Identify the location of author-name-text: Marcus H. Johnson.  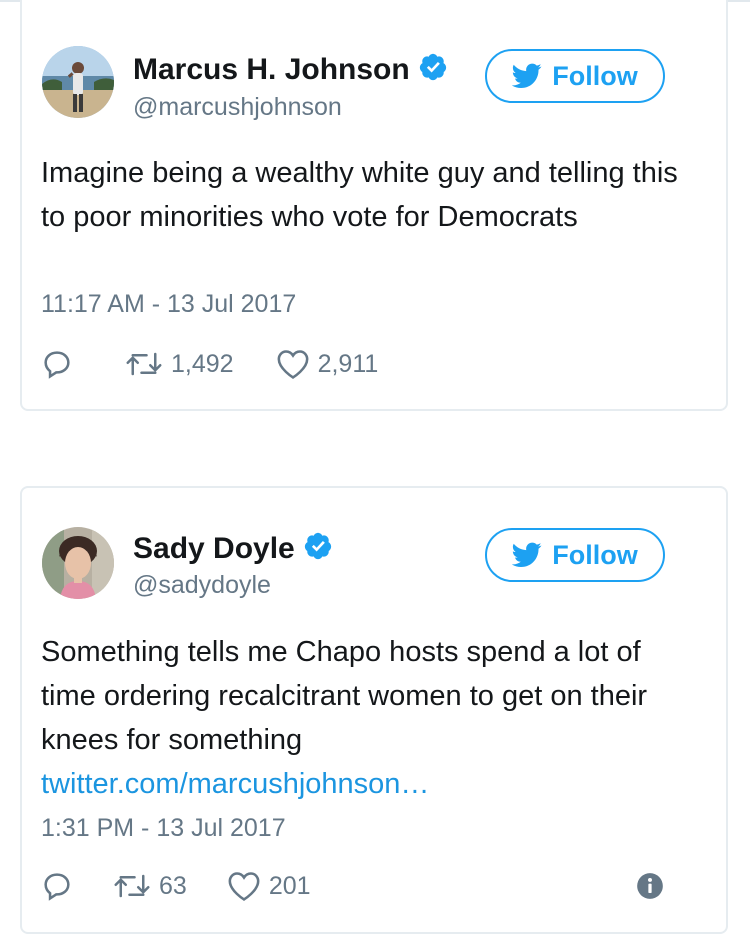
(271, 69).